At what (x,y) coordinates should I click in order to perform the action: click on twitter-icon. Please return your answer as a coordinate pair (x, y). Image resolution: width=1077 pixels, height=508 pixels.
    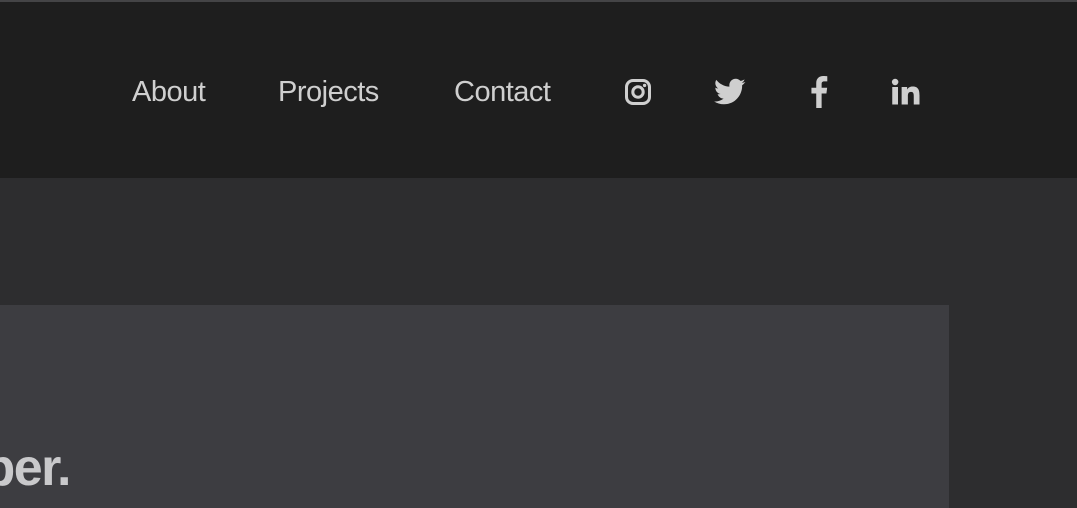
    Looking at the image, I should click on (730, 92).